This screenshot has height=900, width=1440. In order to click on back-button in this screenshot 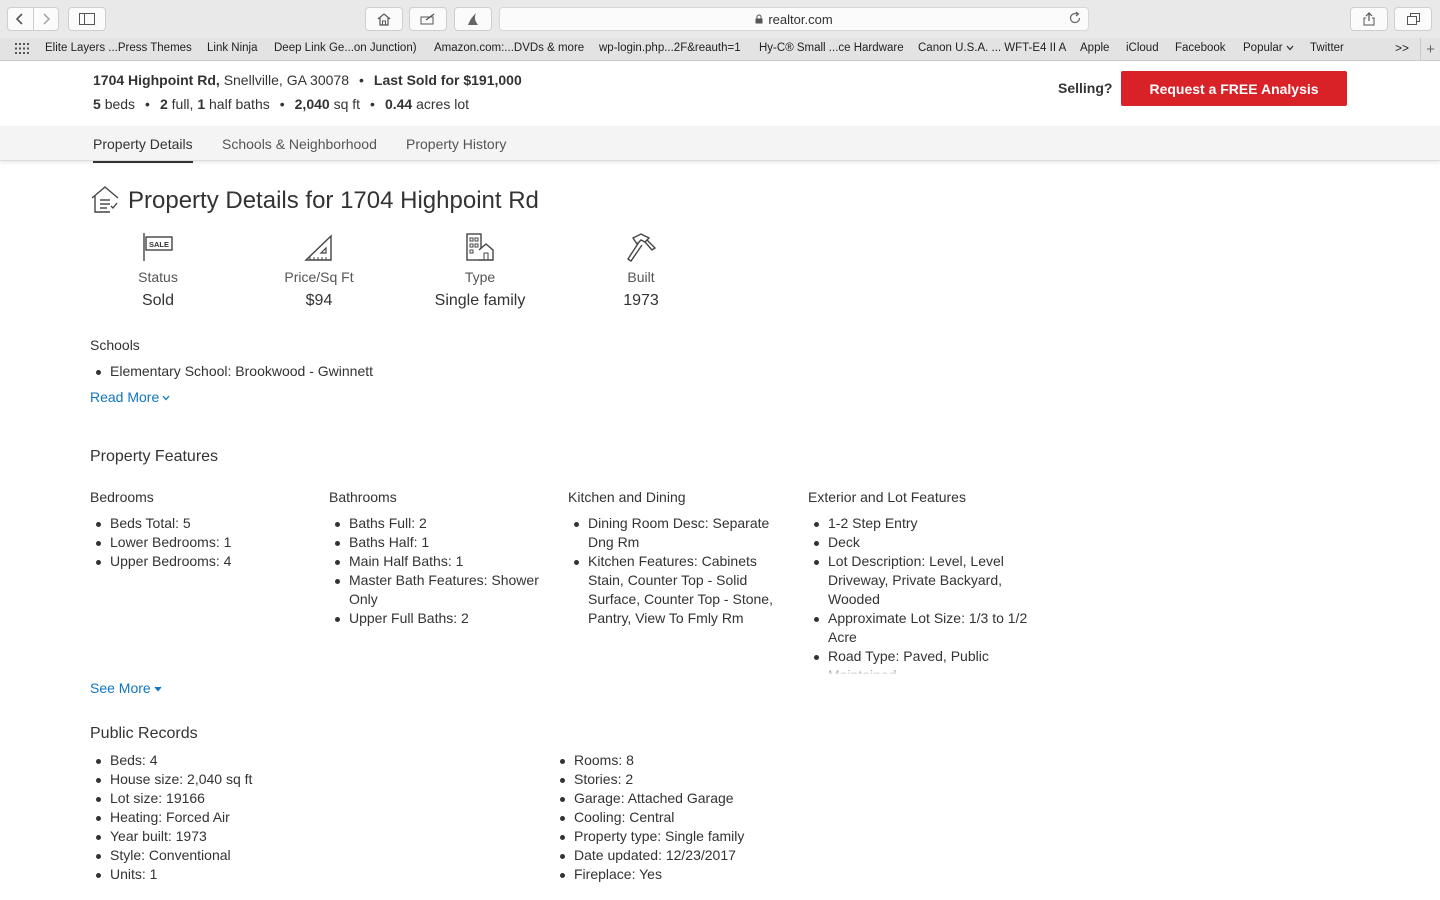, I will do `click(20, 19)`.